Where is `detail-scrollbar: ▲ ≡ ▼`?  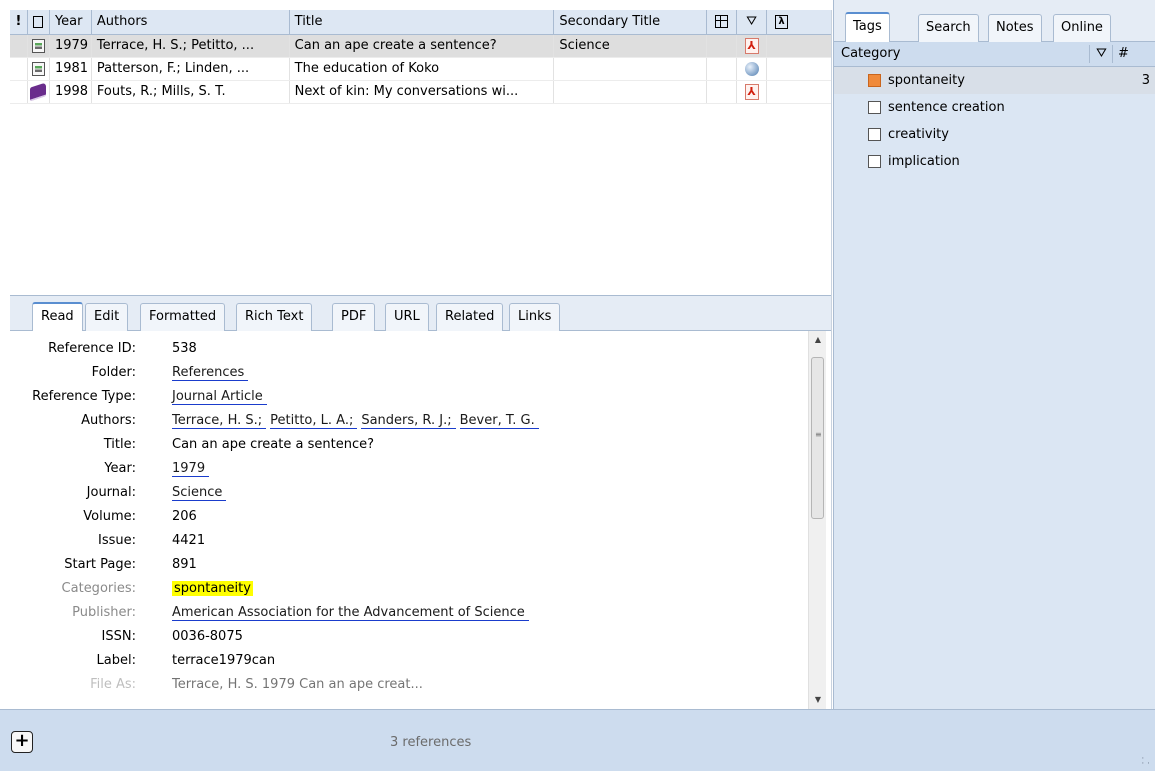
detail-scrollbar: ▲ ≡ ▼ is located at coordinates (817, 520).